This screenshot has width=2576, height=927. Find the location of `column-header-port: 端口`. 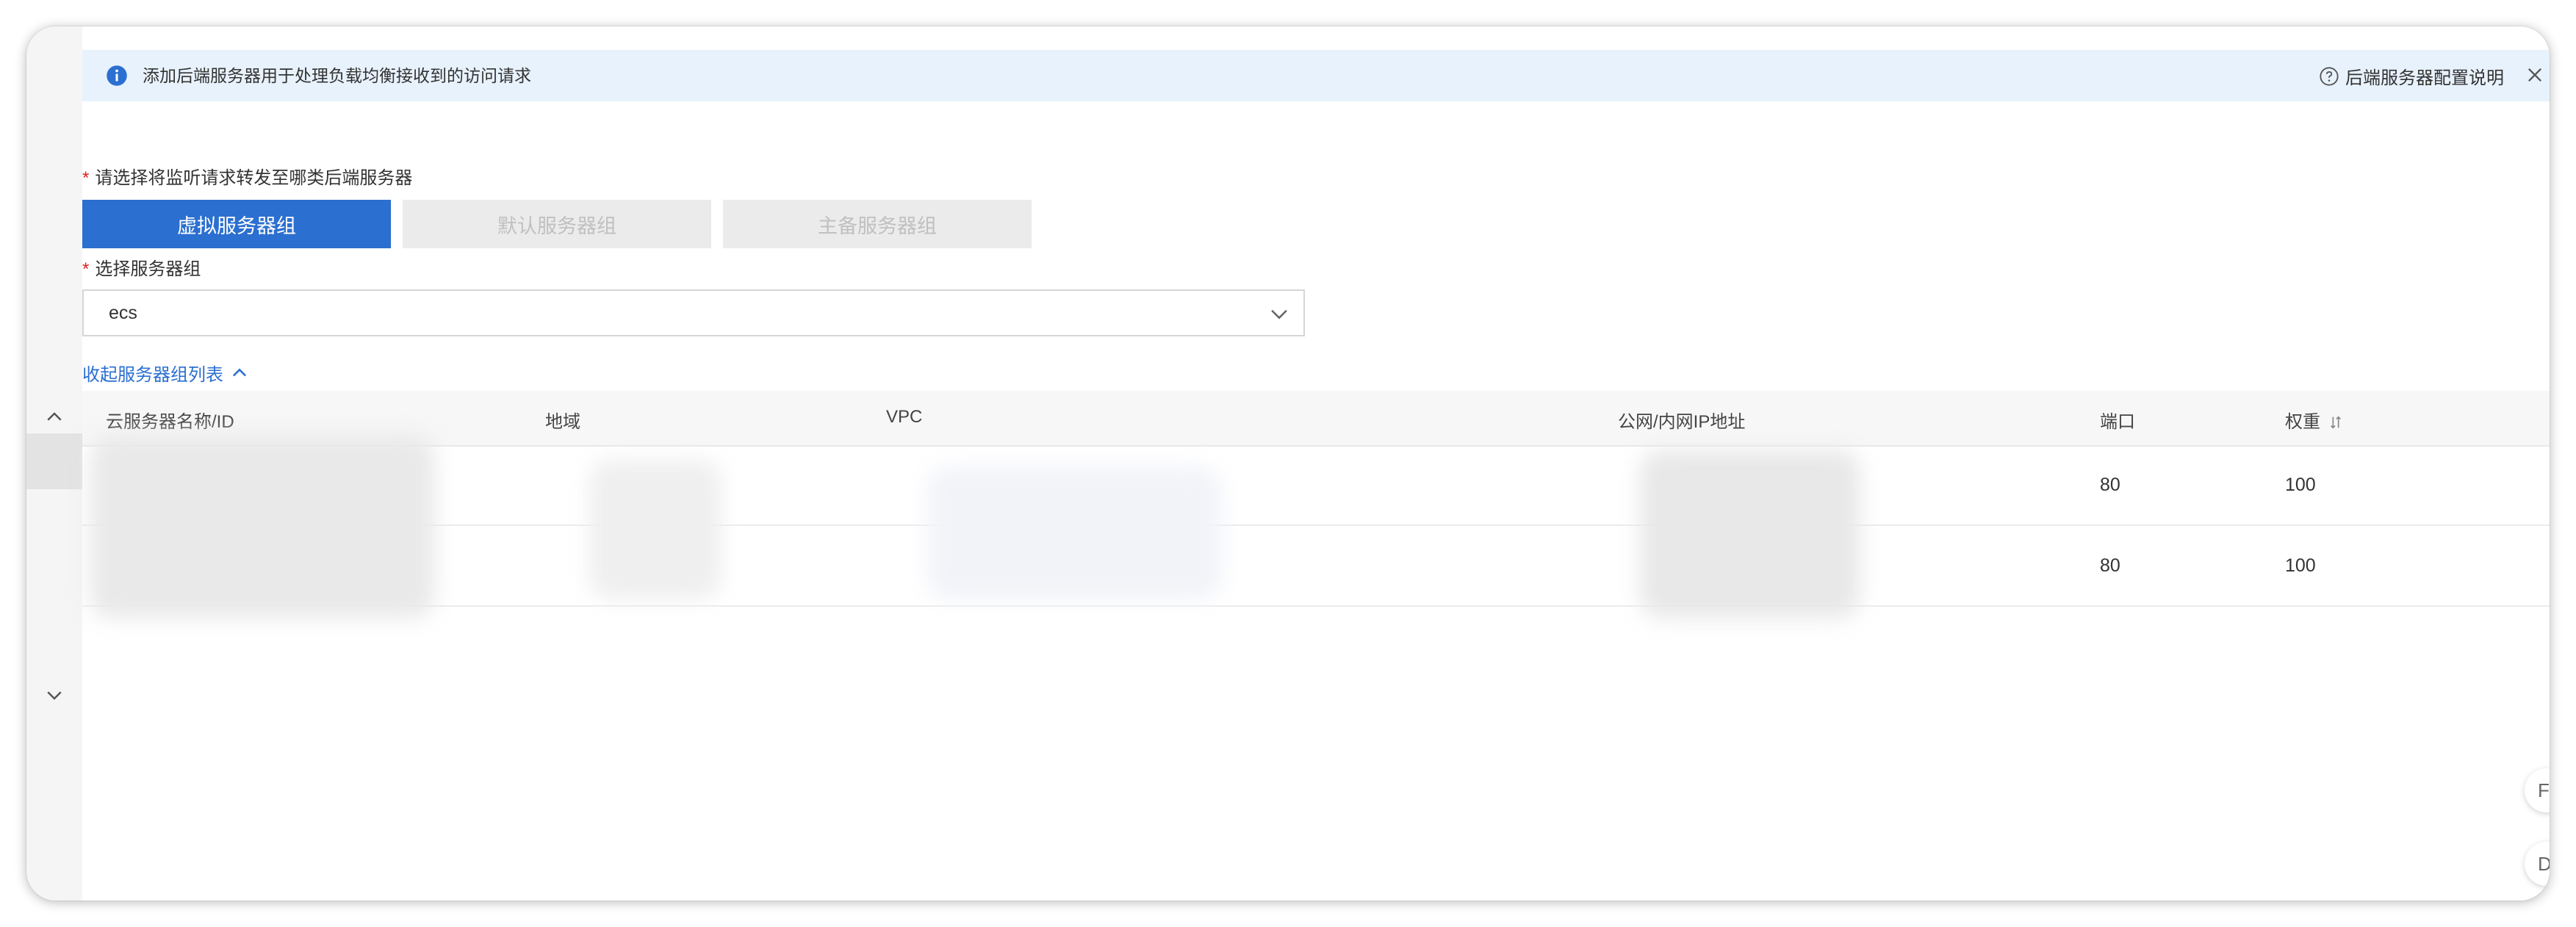

column-header-port: 端口 is located at coordinates (2117, 422).